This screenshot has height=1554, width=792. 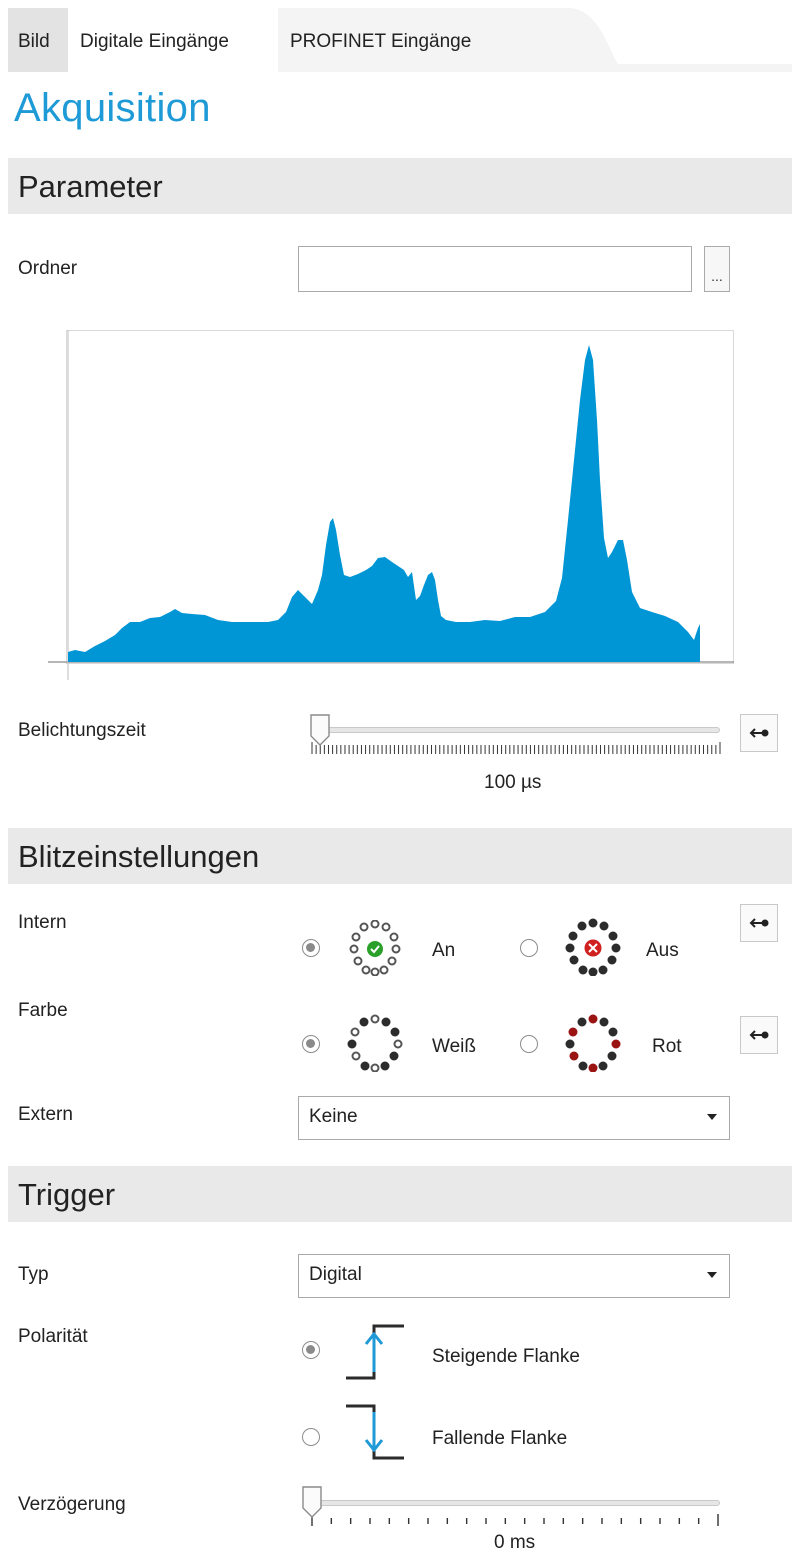 What do you see at coordinates (662, 950) in the screenshot?
I see `intern-aus-label: Aus` at bounding box center [662, 950].